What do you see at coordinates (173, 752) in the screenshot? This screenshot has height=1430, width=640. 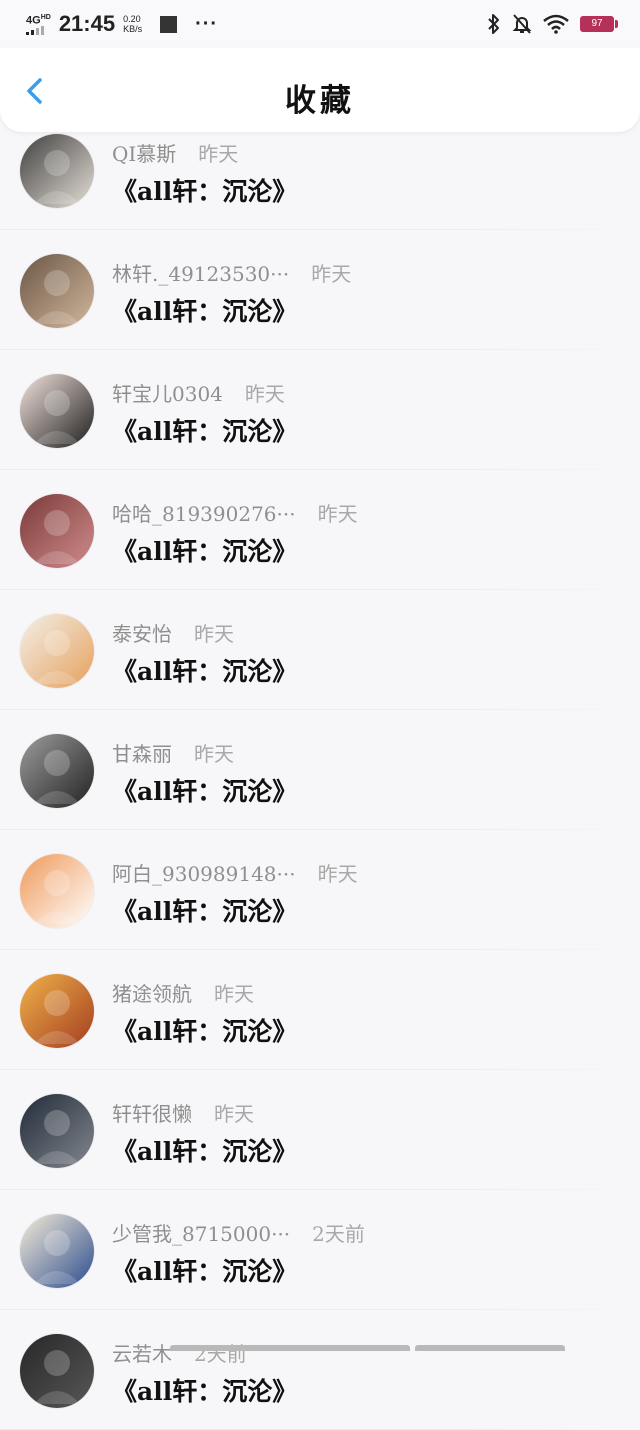 I see `item-meta: 甘森丽 昨天` at bounding box center [173, 752].